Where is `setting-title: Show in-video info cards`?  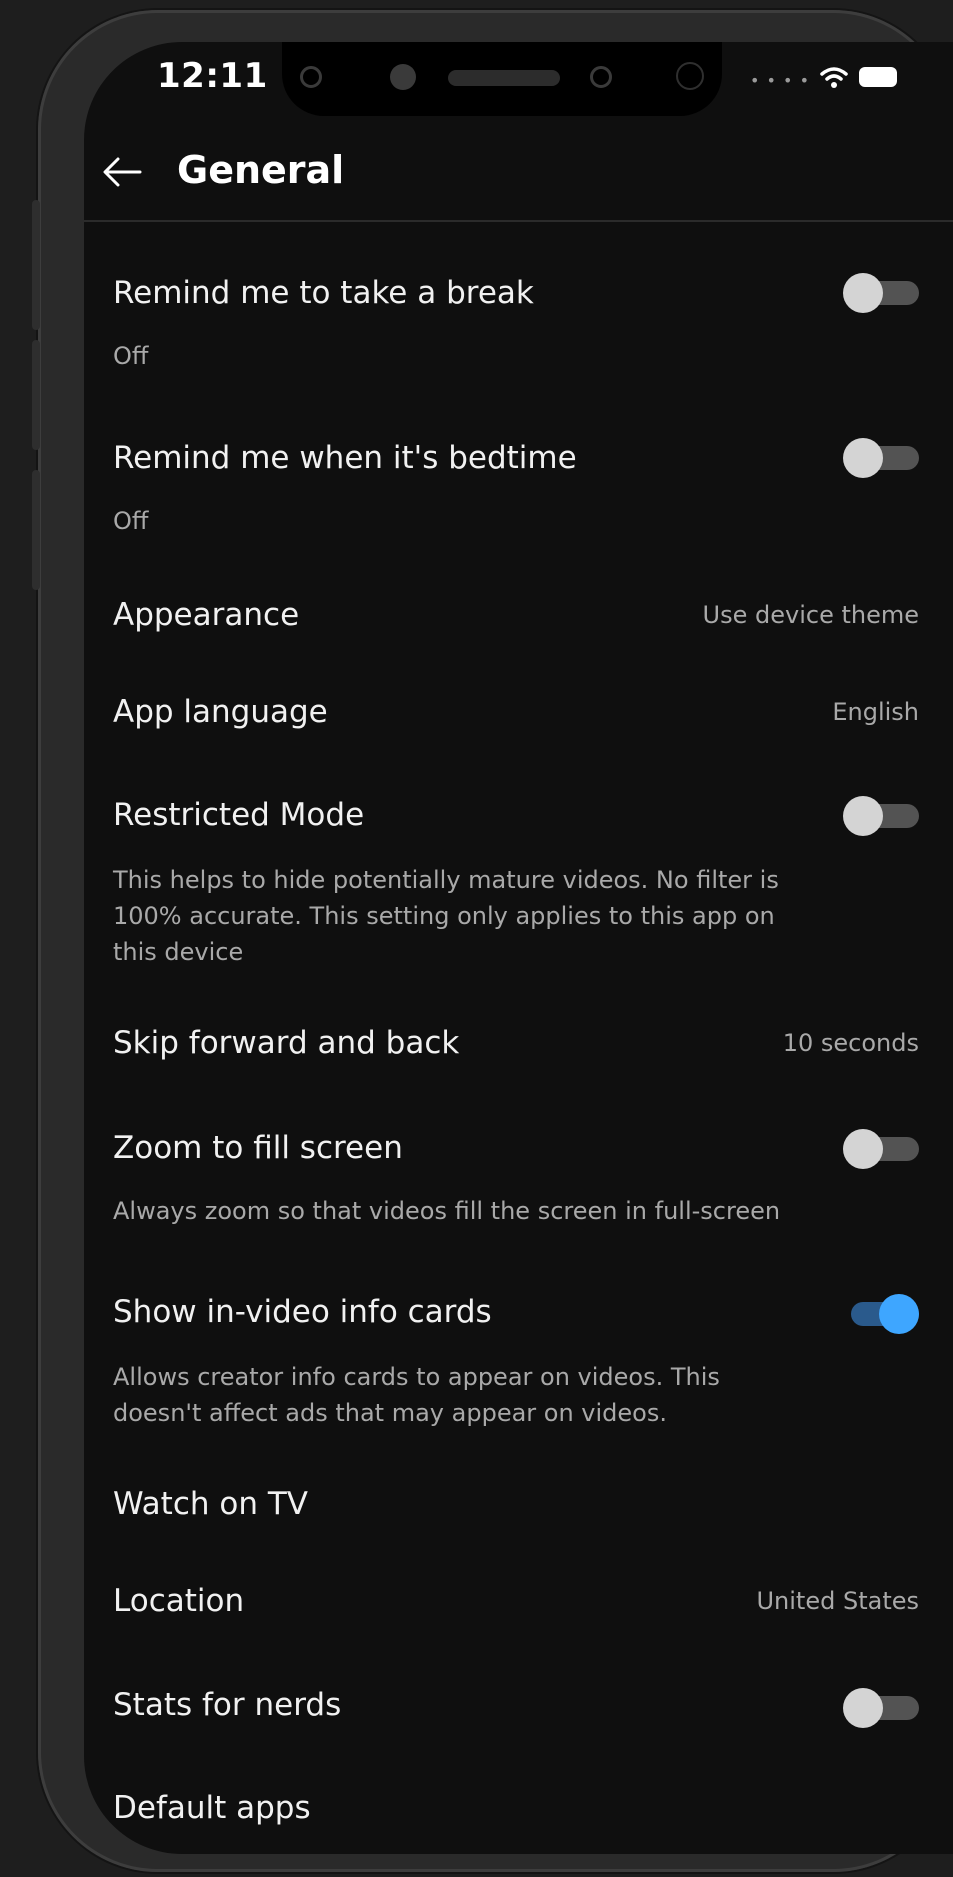
setting-title: Show in-video info cards is located at coordinates (302, 1312).